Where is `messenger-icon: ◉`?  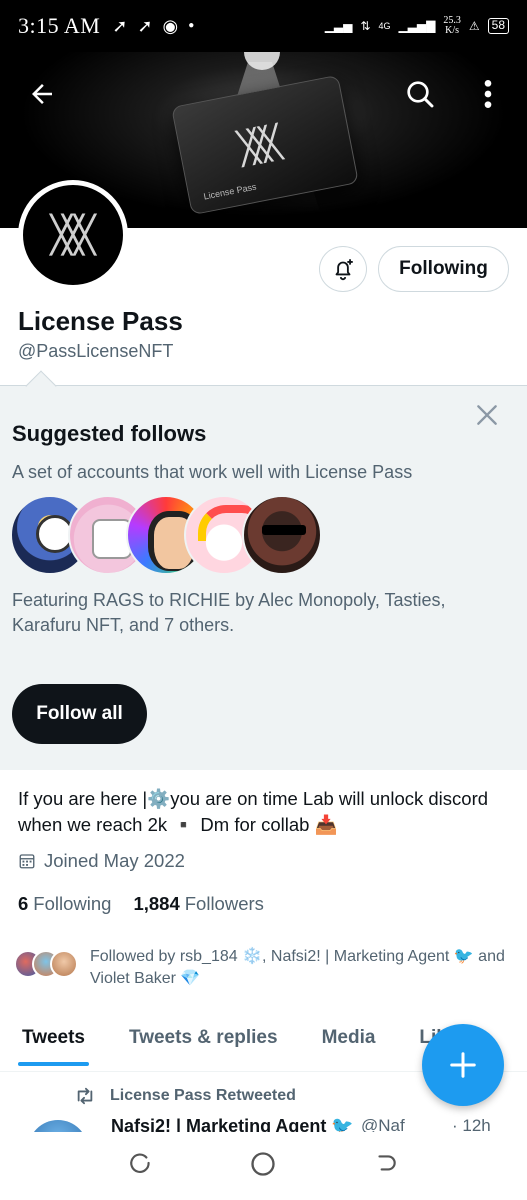 messenger-icon: ◉ is located at coordinates (170, 26).